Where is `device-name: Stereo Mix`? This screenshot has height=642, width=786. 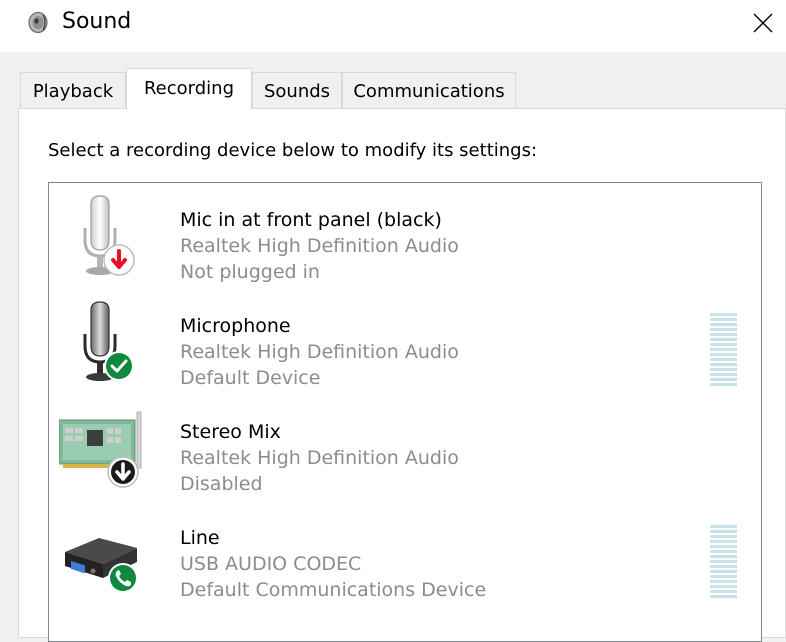 device-name: Stereo Mix is located at coordinates (230, 432).